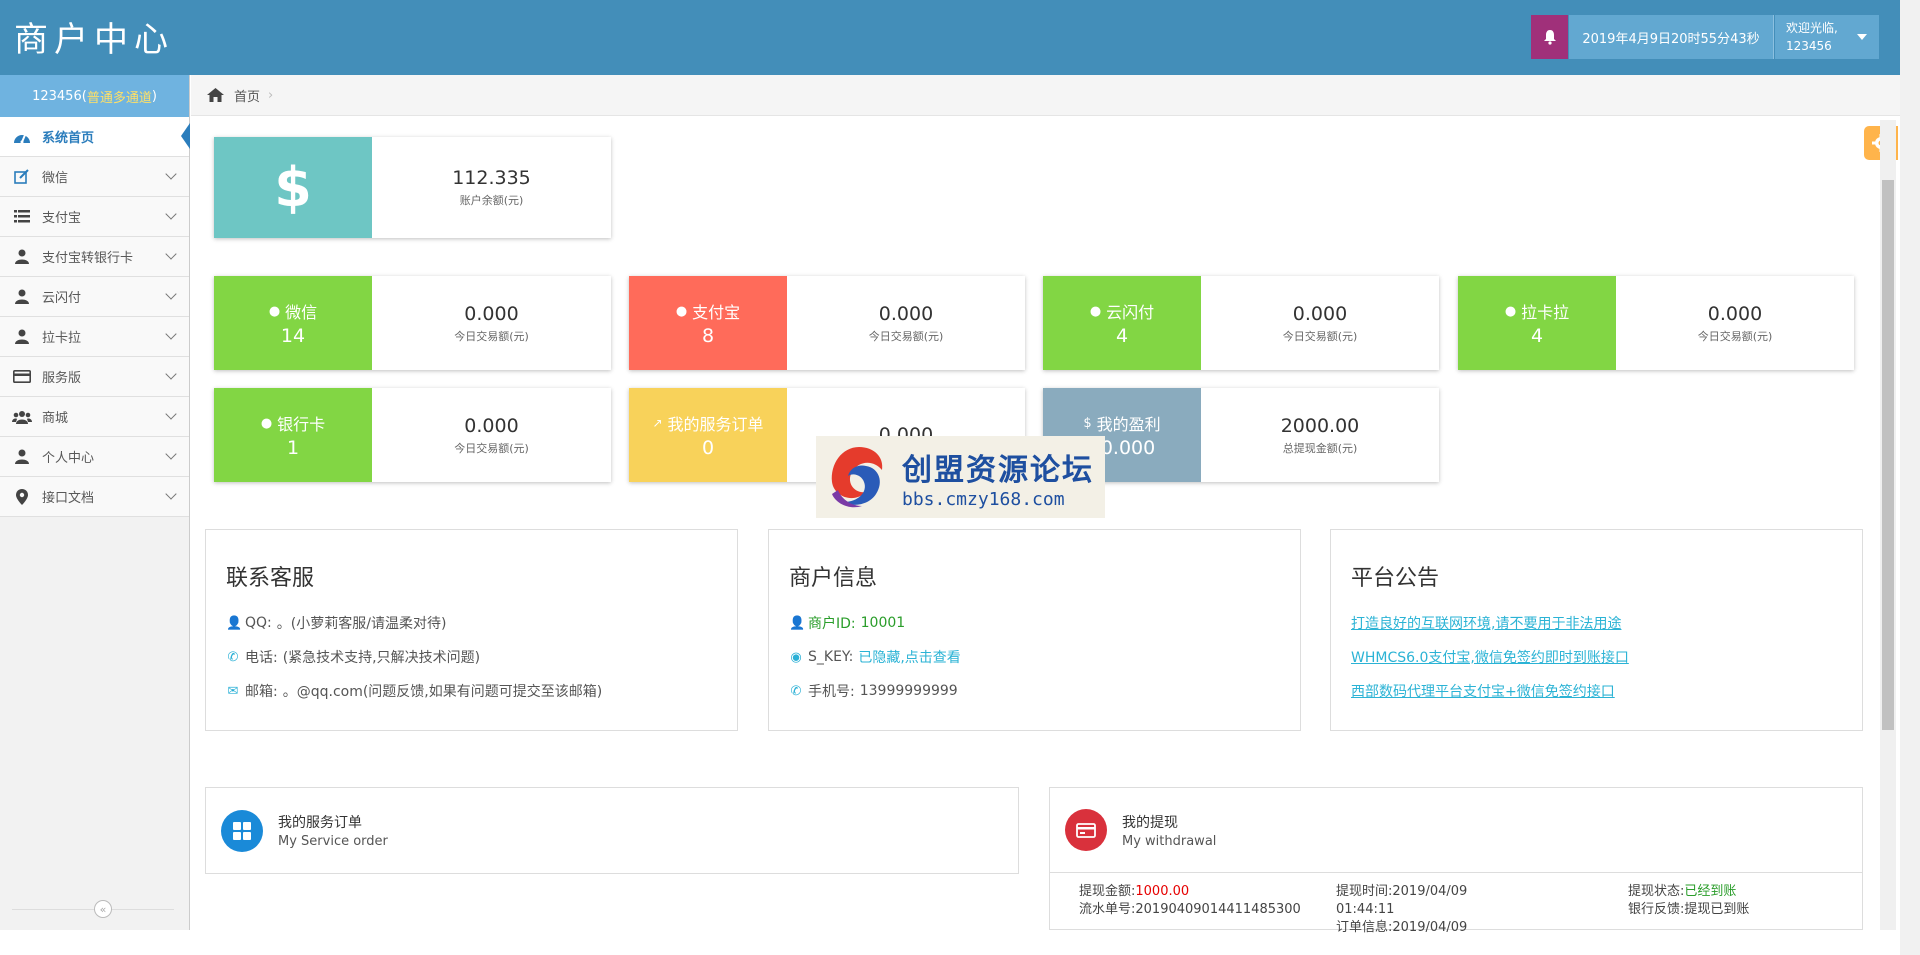 Image resolution: width=1920 pixels, height=955 pixels. What do you see at coordinates (94, 457) in the screenshot?
I see `sidebar-item-profile: 个人中心` at bounding box center [94, 457].